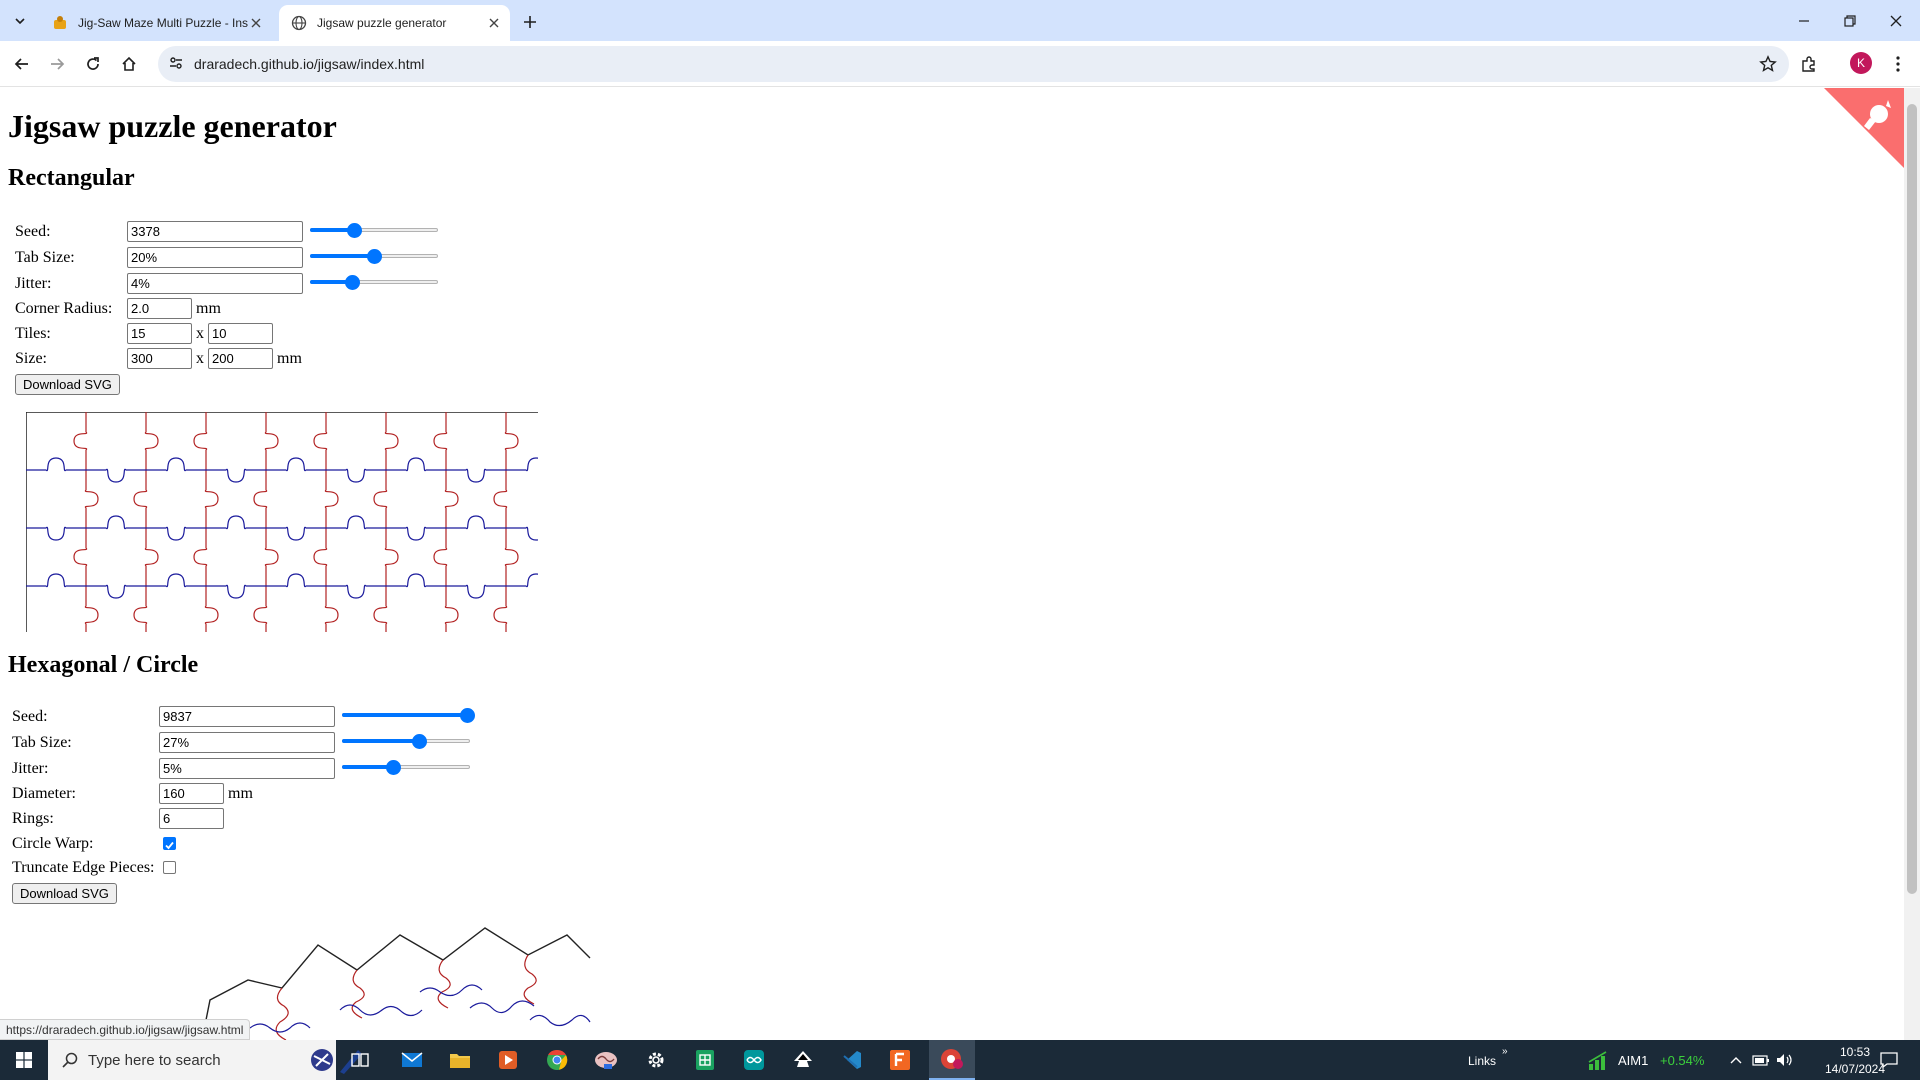 The image size is (1920, 1080). I want to click on tiles-y-input, so click(240, 333).